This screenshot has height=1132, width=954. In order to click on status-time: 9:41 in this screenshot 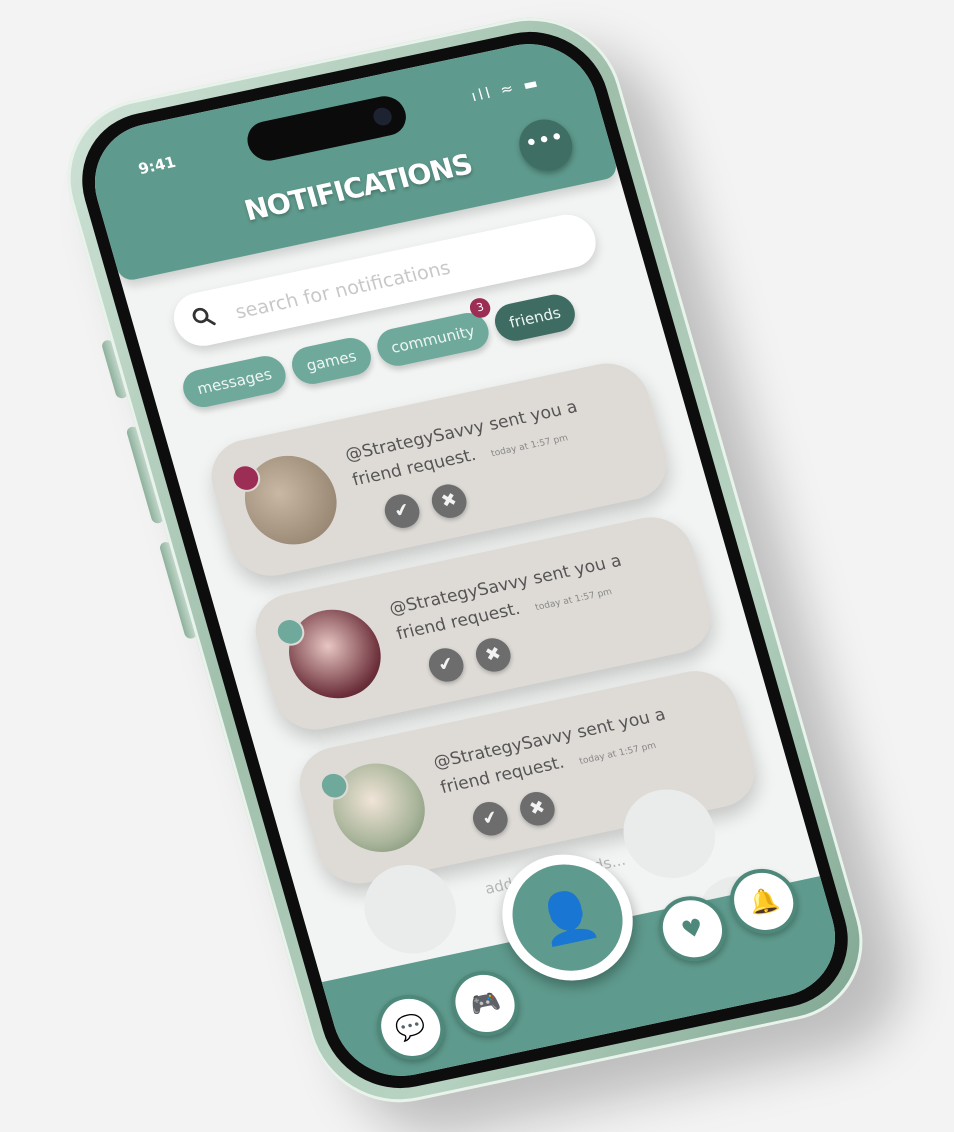, I will do `click(157, 165)`.